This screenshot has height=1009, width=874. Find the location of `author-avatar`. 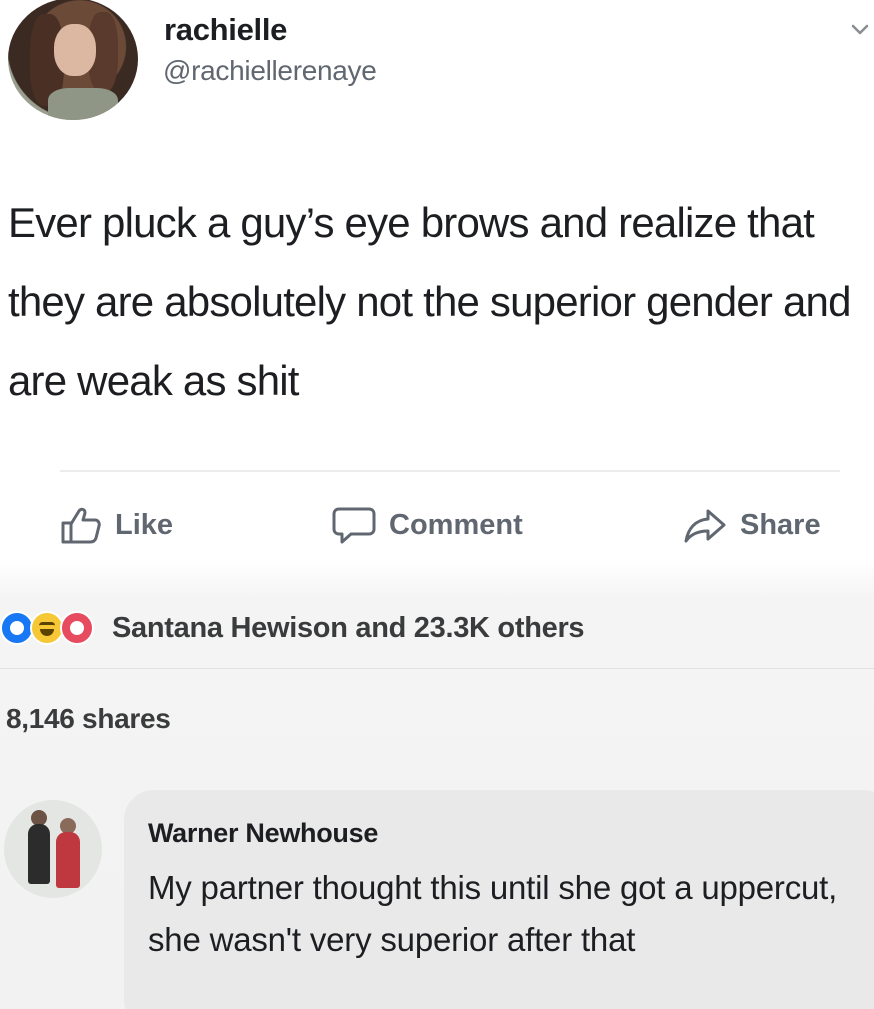

author-avatar is located at coordinates (73, 60).